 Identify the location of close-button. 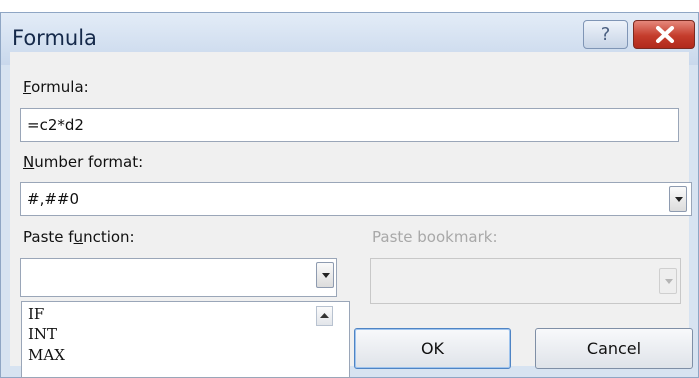
(664, 34).